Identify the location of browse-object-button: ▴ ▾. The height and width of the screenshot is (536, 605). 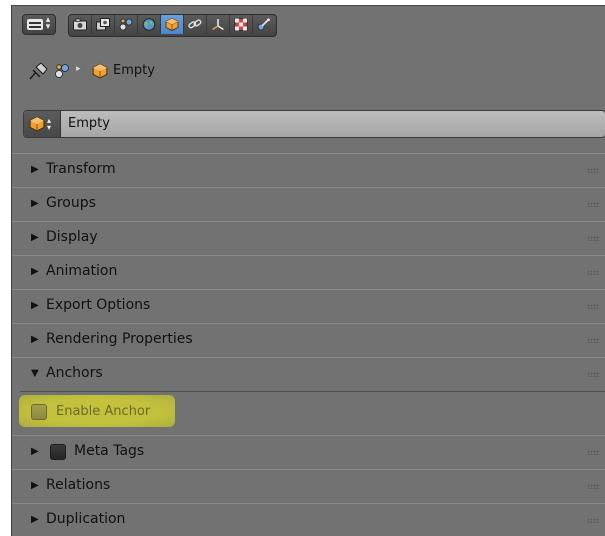
(42, 124).